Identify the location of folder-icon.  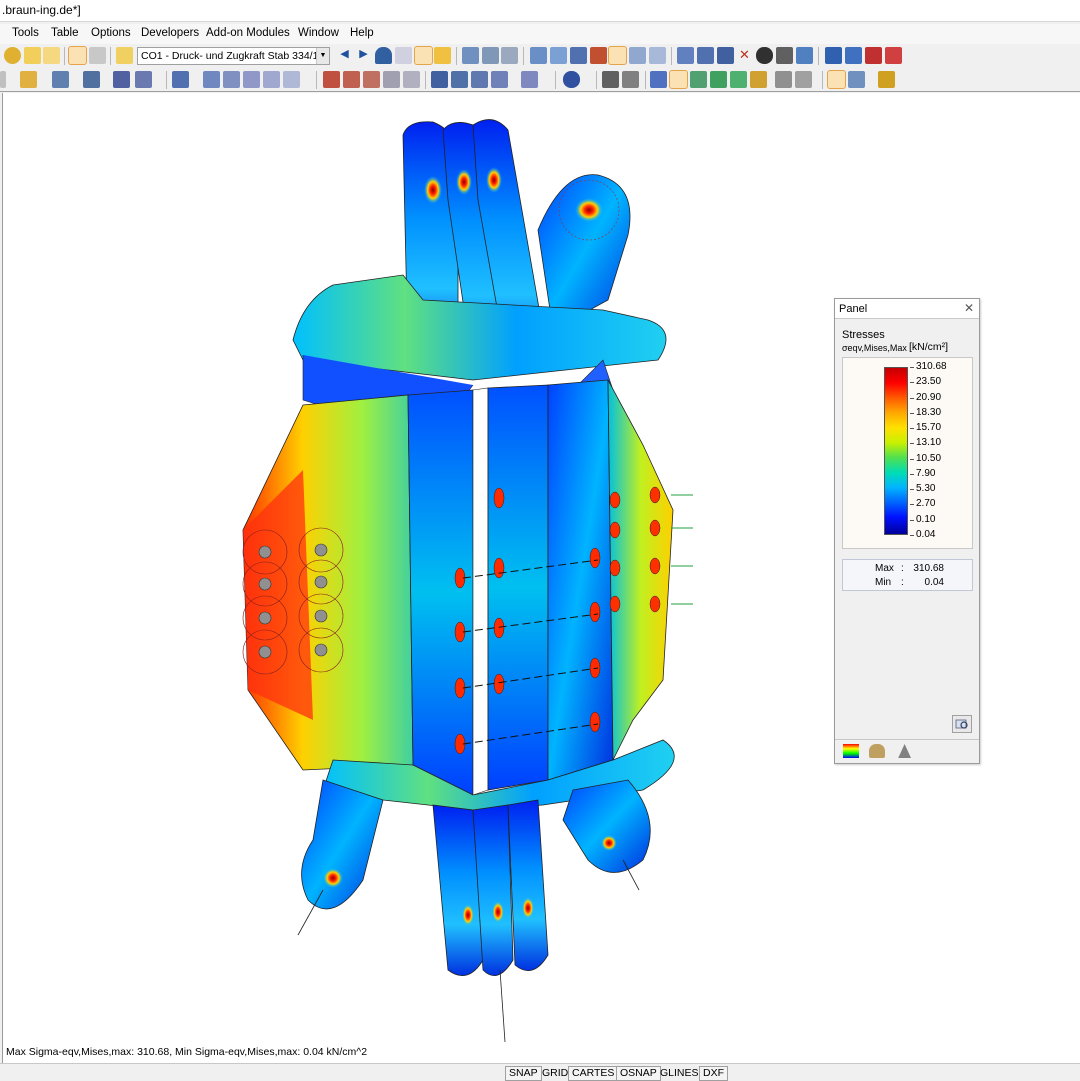
(51, 55).